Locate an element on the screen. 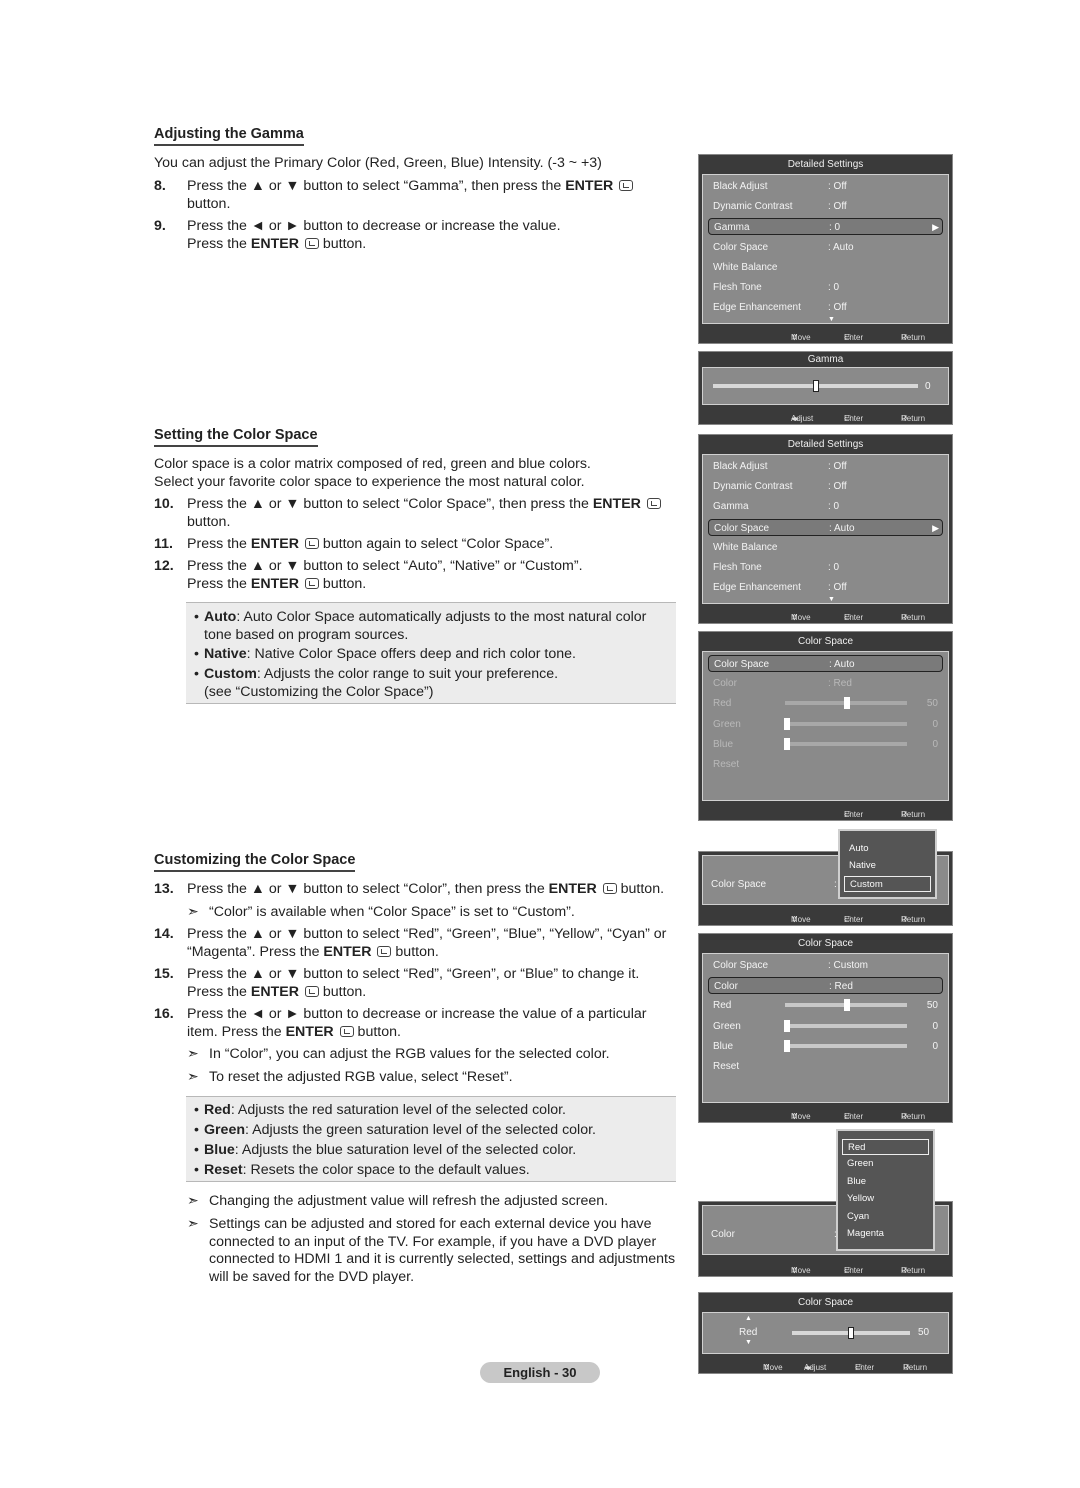 The height and width of the screenshot is (1488, 1080). osd-footer: ⇕ Move ◂▸ Adjust ⏎ Enter ↺ Return is located at coordinates (825, 1363).